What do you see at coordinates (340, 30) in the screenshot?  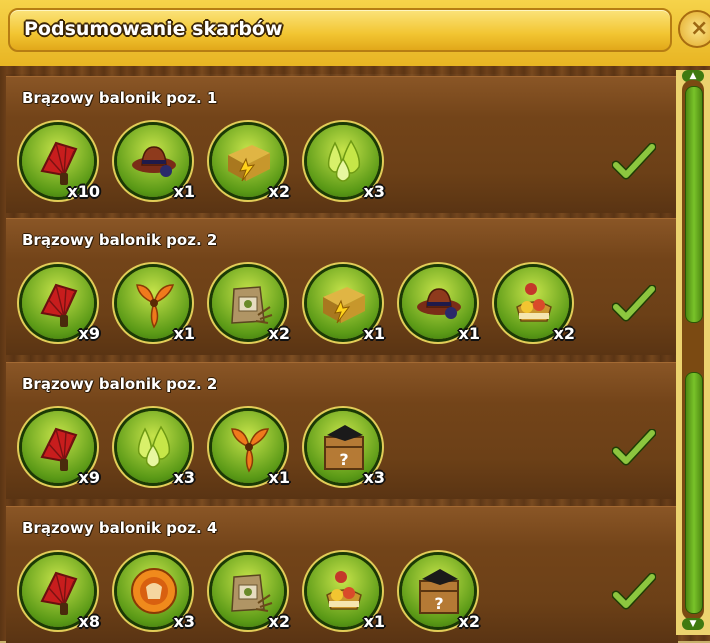 I see `title-bar: Podsumowanie skarbów` at bounding box center [340, 30].